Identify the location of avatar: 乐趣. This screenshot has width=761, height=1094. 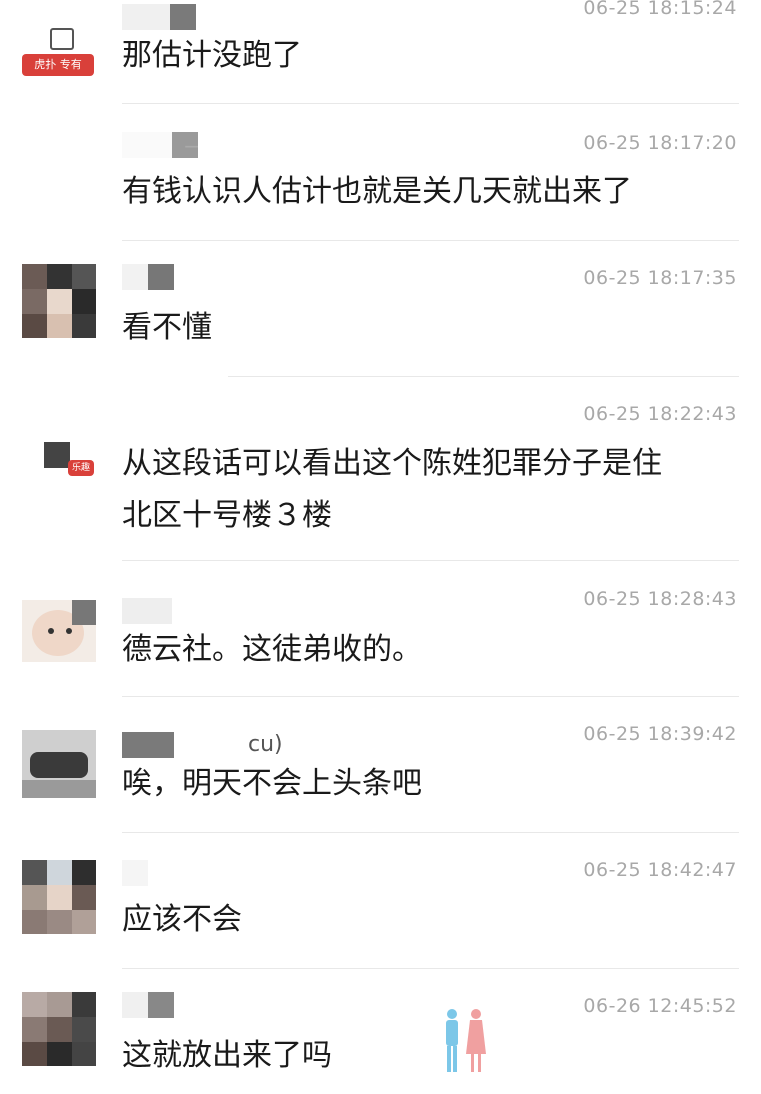
(59, 448).